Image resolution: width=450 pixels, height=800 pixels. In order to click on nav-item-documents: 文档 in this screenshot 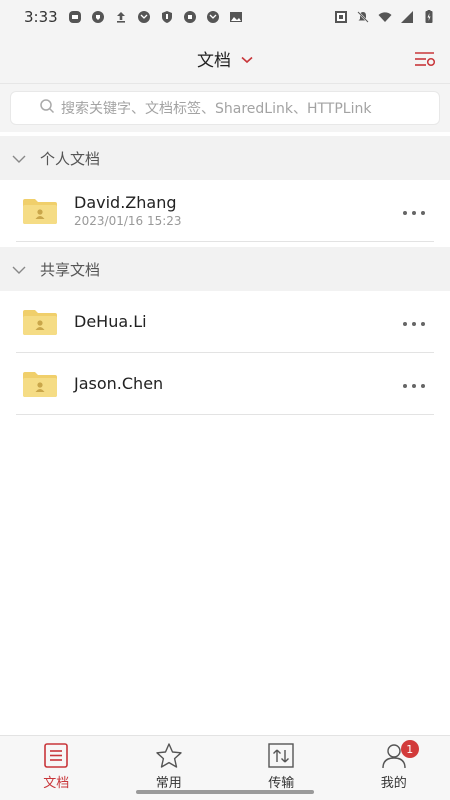, I will do `click(56, 766)`.